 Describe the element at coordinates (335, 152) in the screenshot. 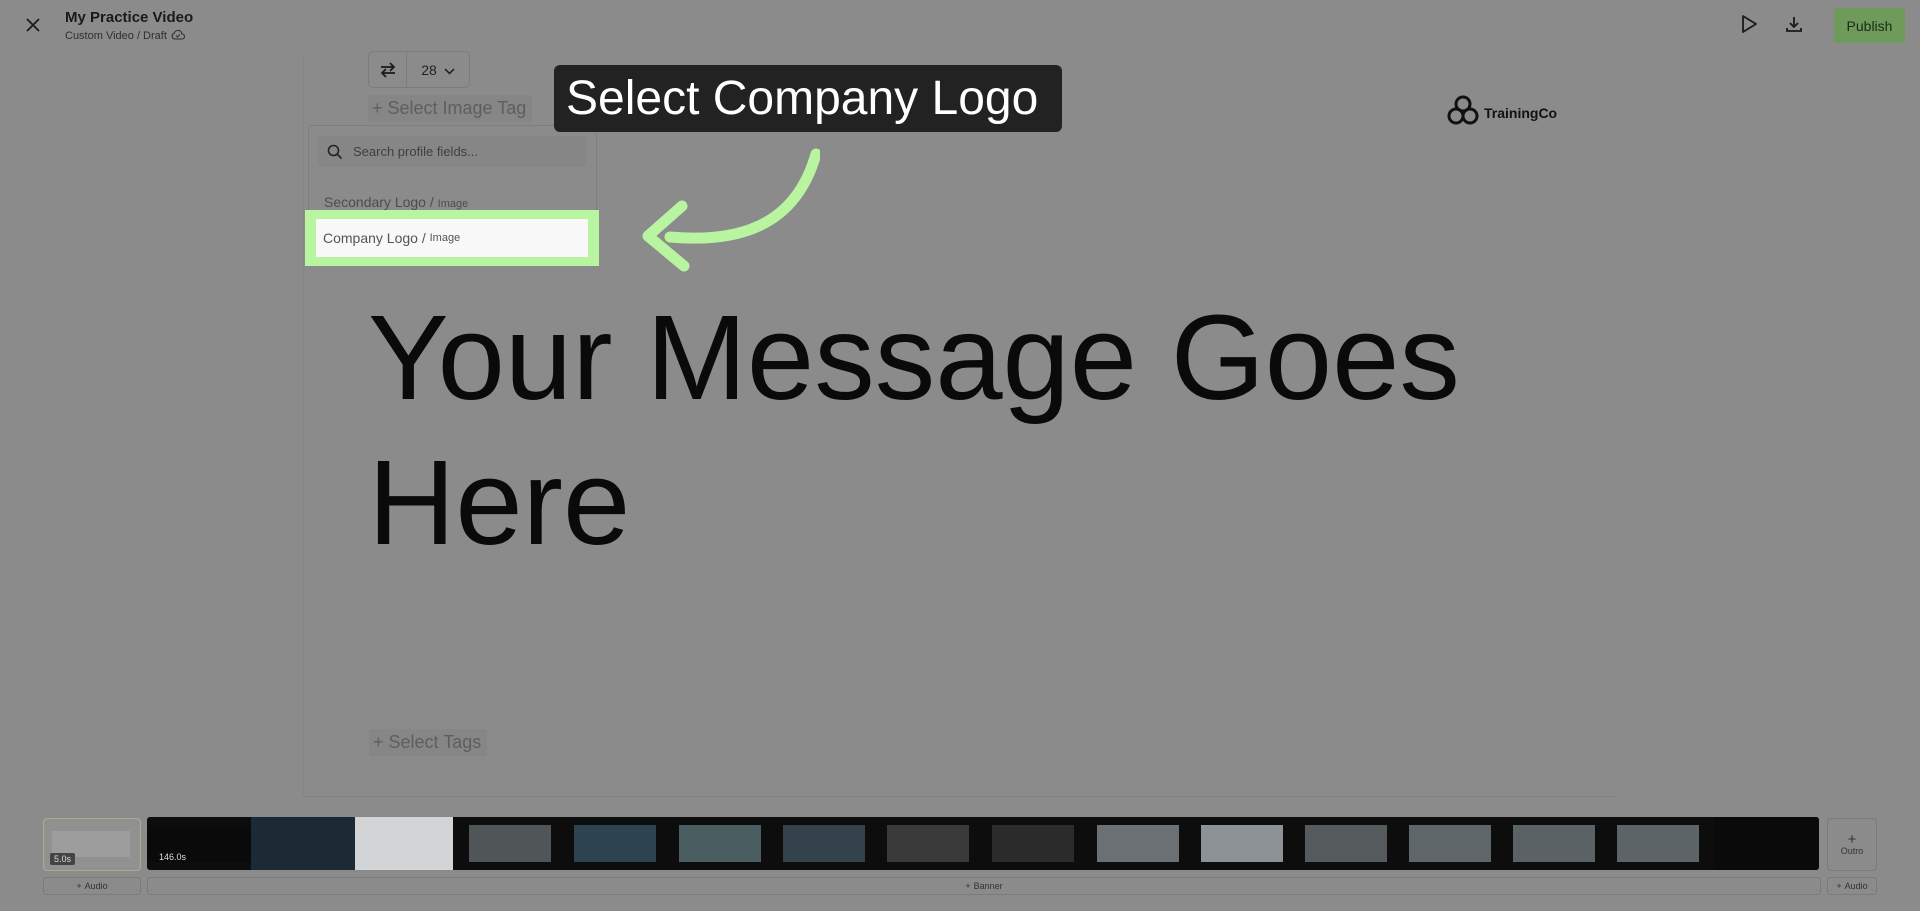

I see `search-icon` at that location.